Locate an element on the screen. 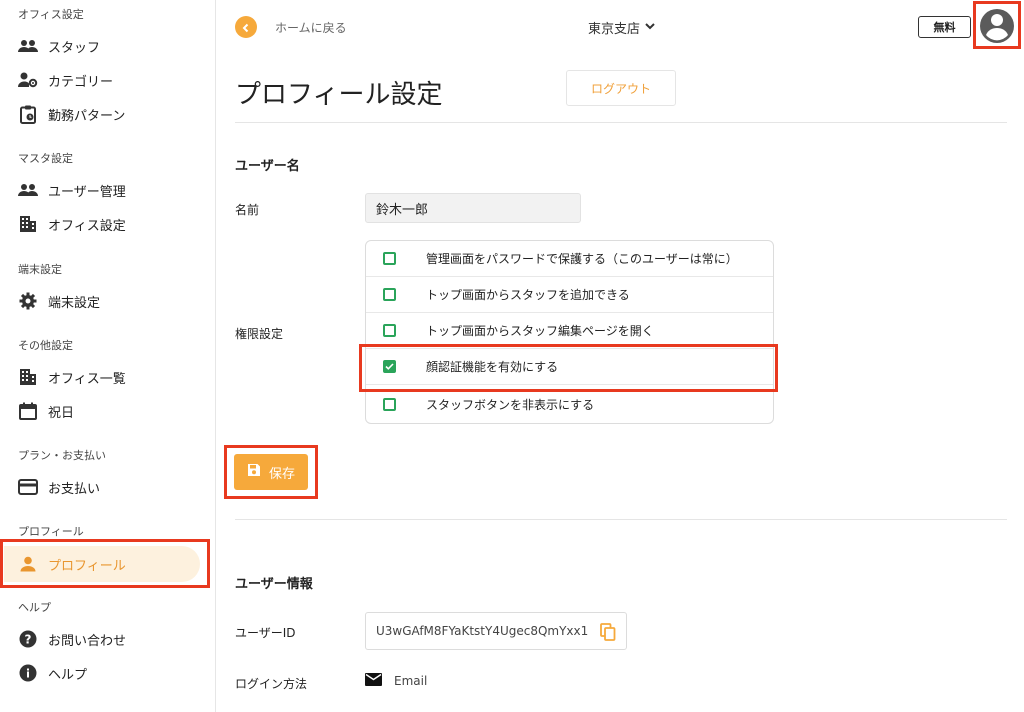 This screenshot has height=712, width=1024. sidebar-item-device-settings: 端末設定 is located at coordinates (108, 301).